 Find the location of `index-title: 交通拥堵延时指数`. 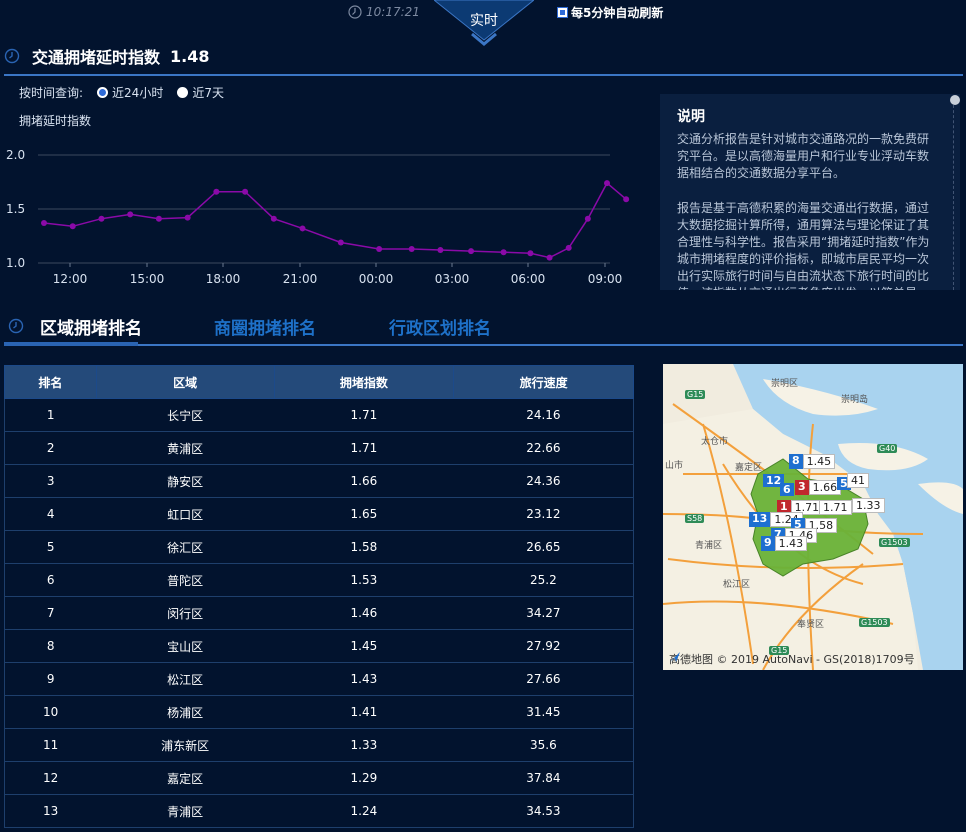

index-title: 交通拥堵延时指数 is located at coordinates (96, 57).